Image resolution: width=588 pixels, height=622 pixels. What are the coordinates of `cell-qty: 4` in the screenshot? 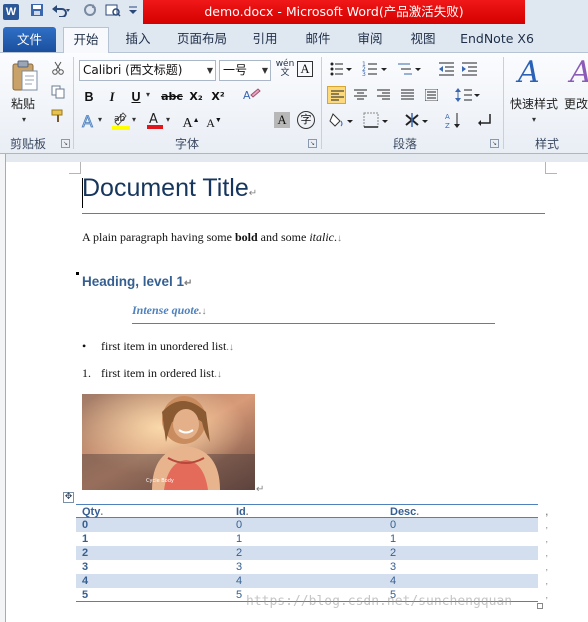 It's located at (85, 581).